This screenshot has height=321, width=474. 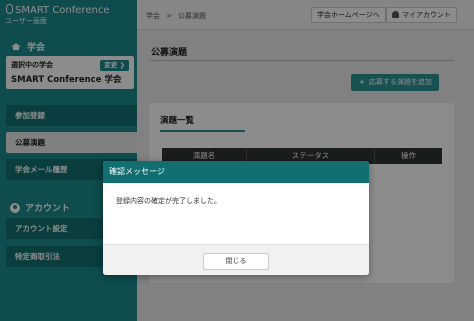 I want to click on close-button: 閉じる, so click(x=236, y=261).